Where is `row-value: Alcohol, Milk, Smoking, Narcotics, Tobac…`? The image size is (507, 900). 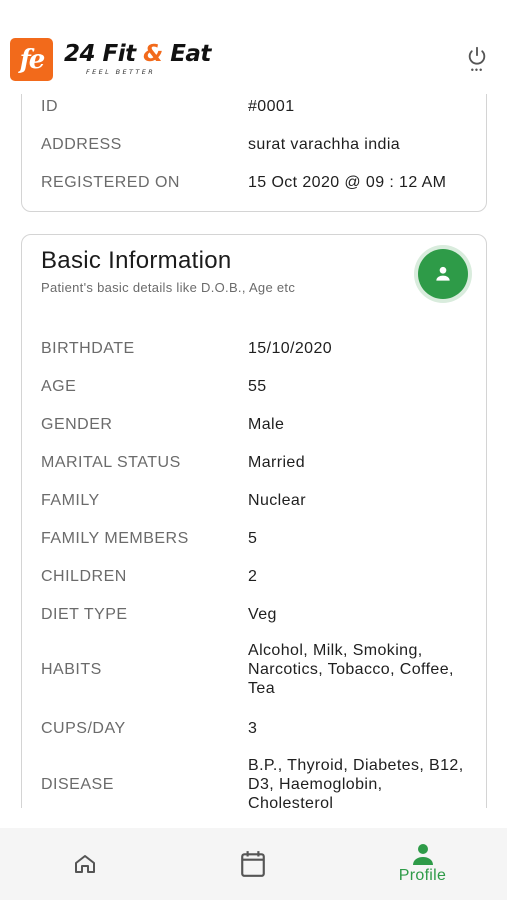
row-value: Alcohol, Milk, Smoking, Narcotics, Tobac… is located at coordinates (351, 669).